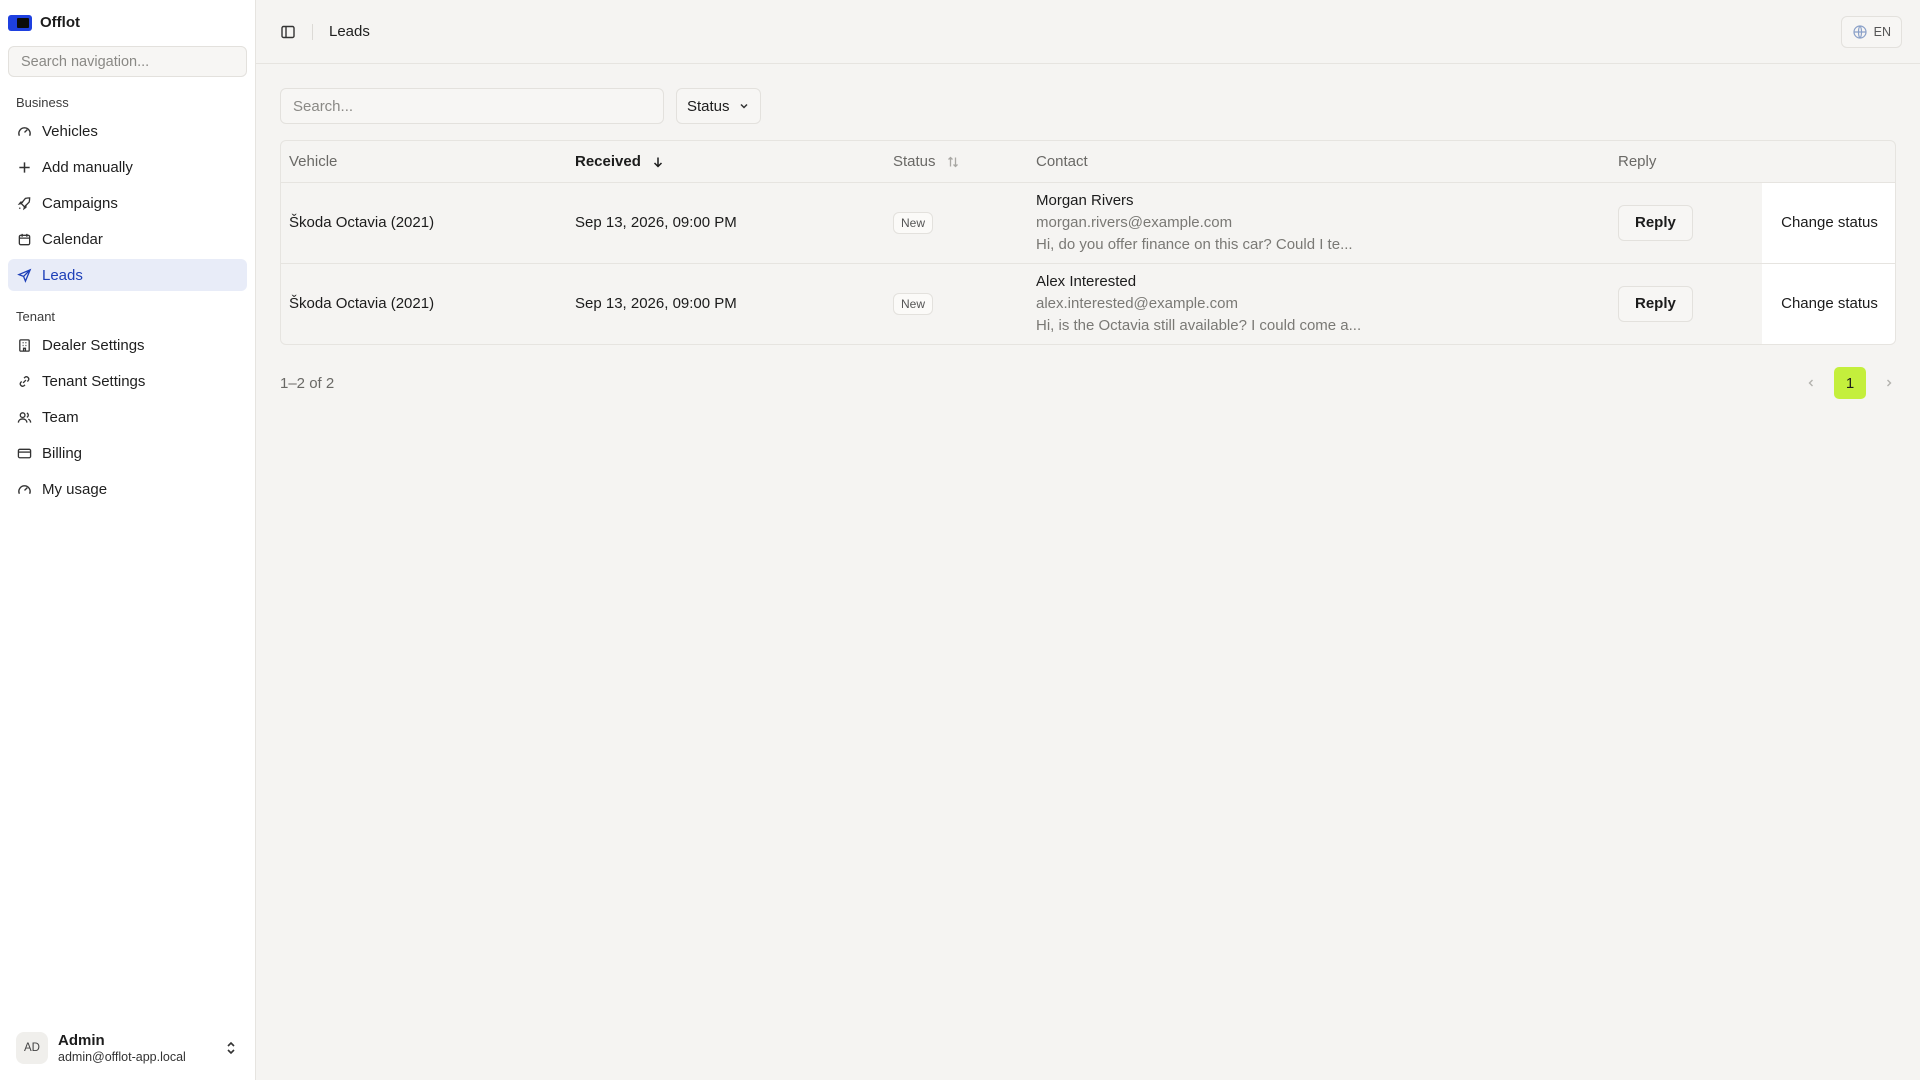 The height and width of the screenshot is (1080, 1920). What do you see at coordinates (127, 417) in the screenshot?
I see `sidebar-item-team: Team` at bounding box center [127, 417].